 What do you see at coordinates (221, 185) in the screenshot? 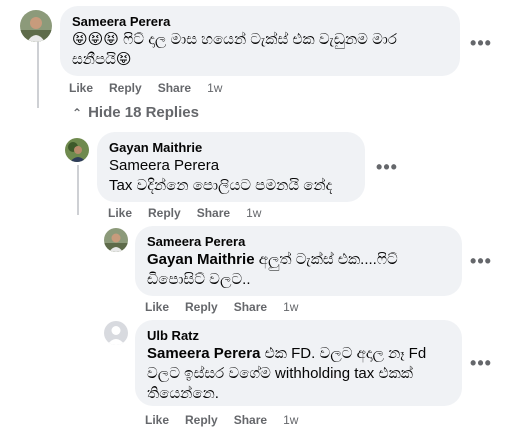
I see `reply-text: Tax වදින්නෙ පොලියට පමනයි නේද` at bounding box center [221, 185].